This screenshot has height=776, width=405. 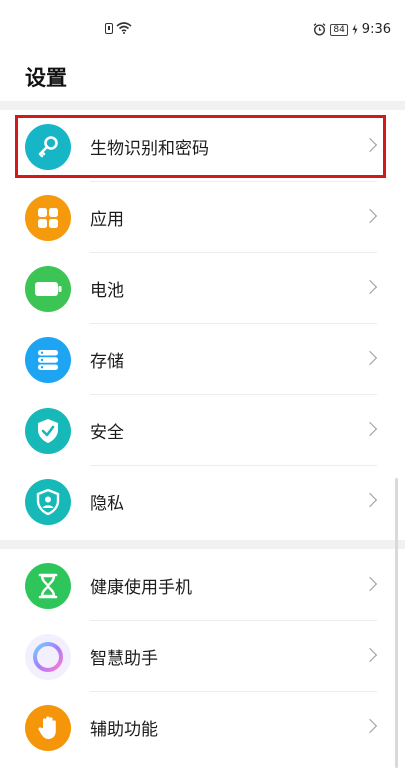 What do you see at coordinates (48, 431) in the screenshot?
I see `shield-check-icon` at bounding box center [48, 431].